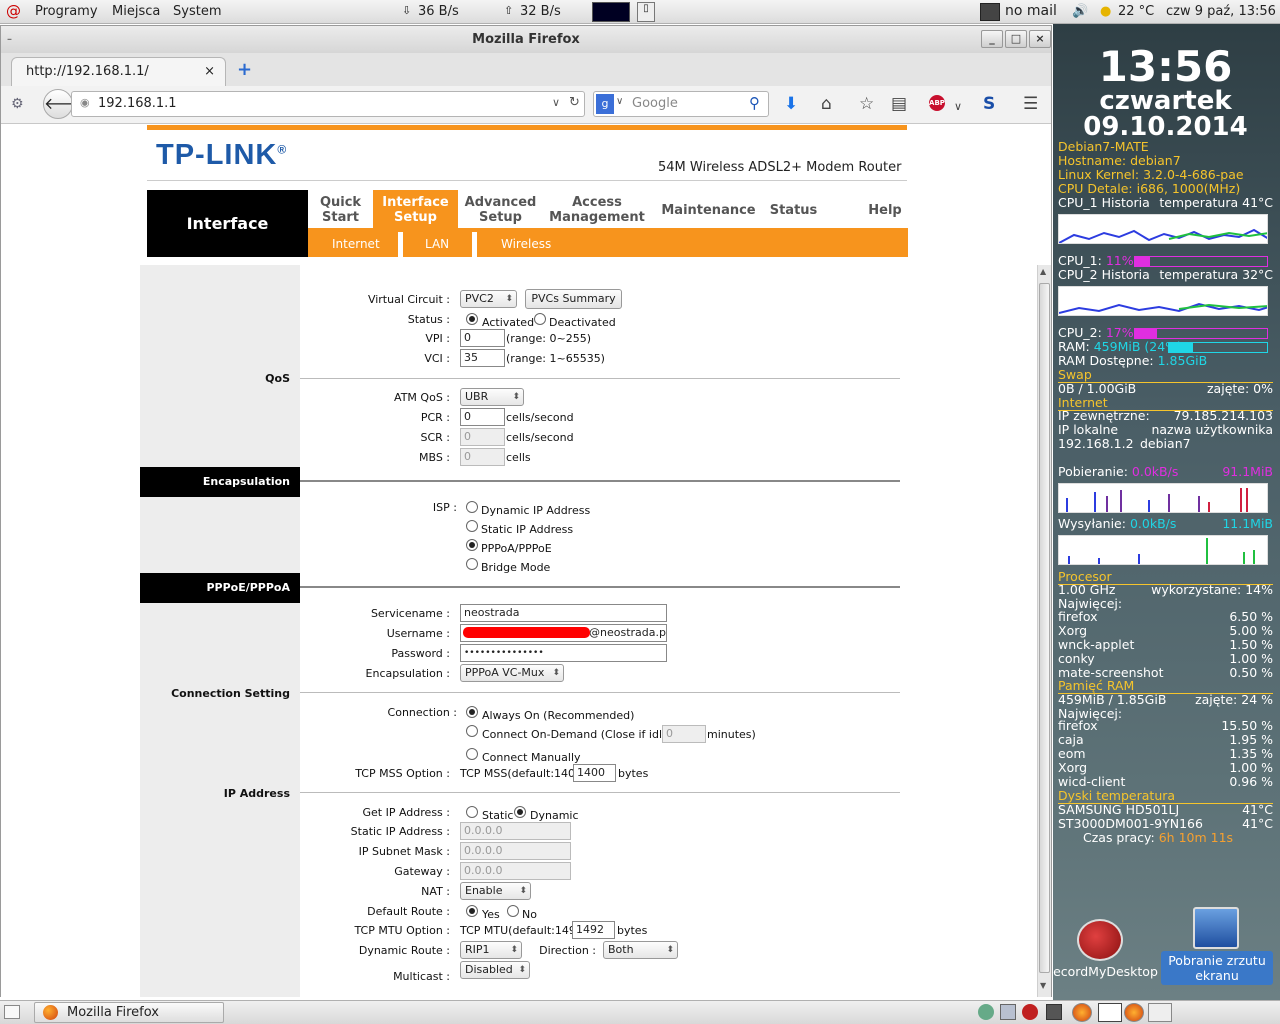  What do you see at coordinates (512, 673) in the screenshot?
I see `select-encapsulation: PPPoA VC-Mux ⬍` at bounding box center [512, 673].